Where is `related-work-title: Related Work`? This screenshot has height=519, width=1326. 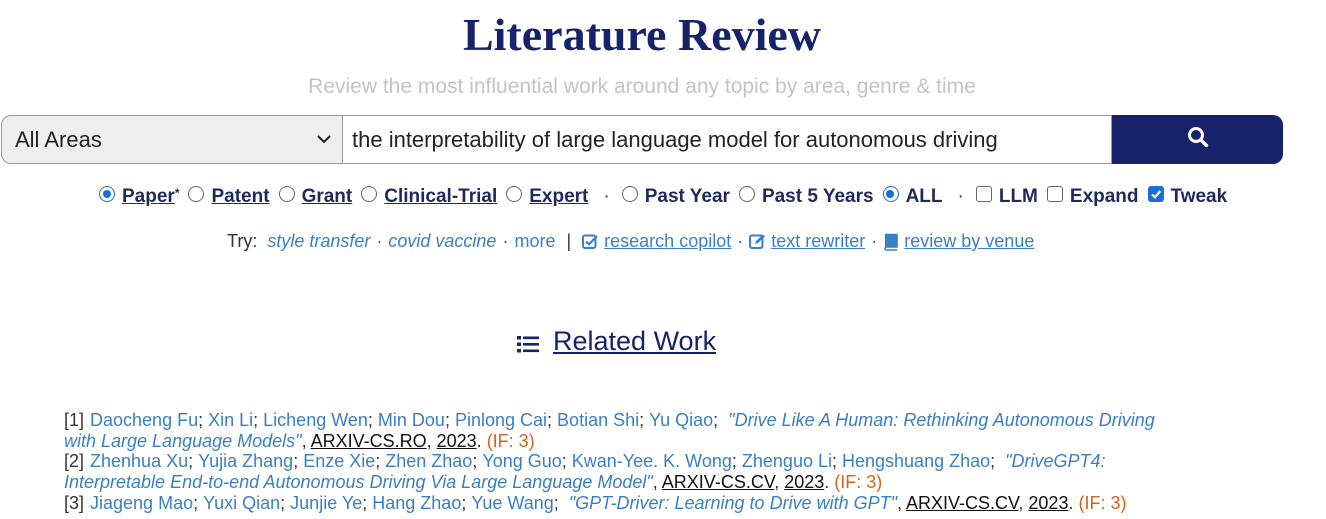
related-work-title: Related Work is located at coordinates (635, 341).